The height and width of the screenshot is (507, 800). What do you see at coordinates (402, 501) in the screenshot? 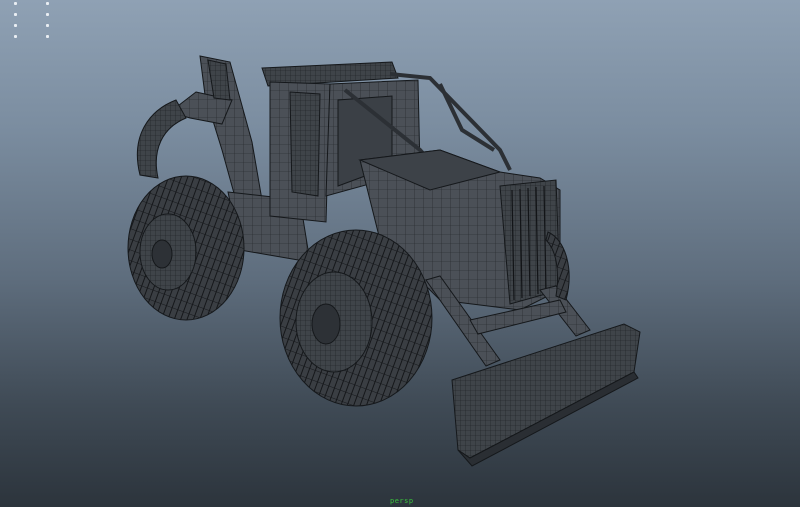
I see `viewport-camera-label: persp` at bounding box center [402, 501].